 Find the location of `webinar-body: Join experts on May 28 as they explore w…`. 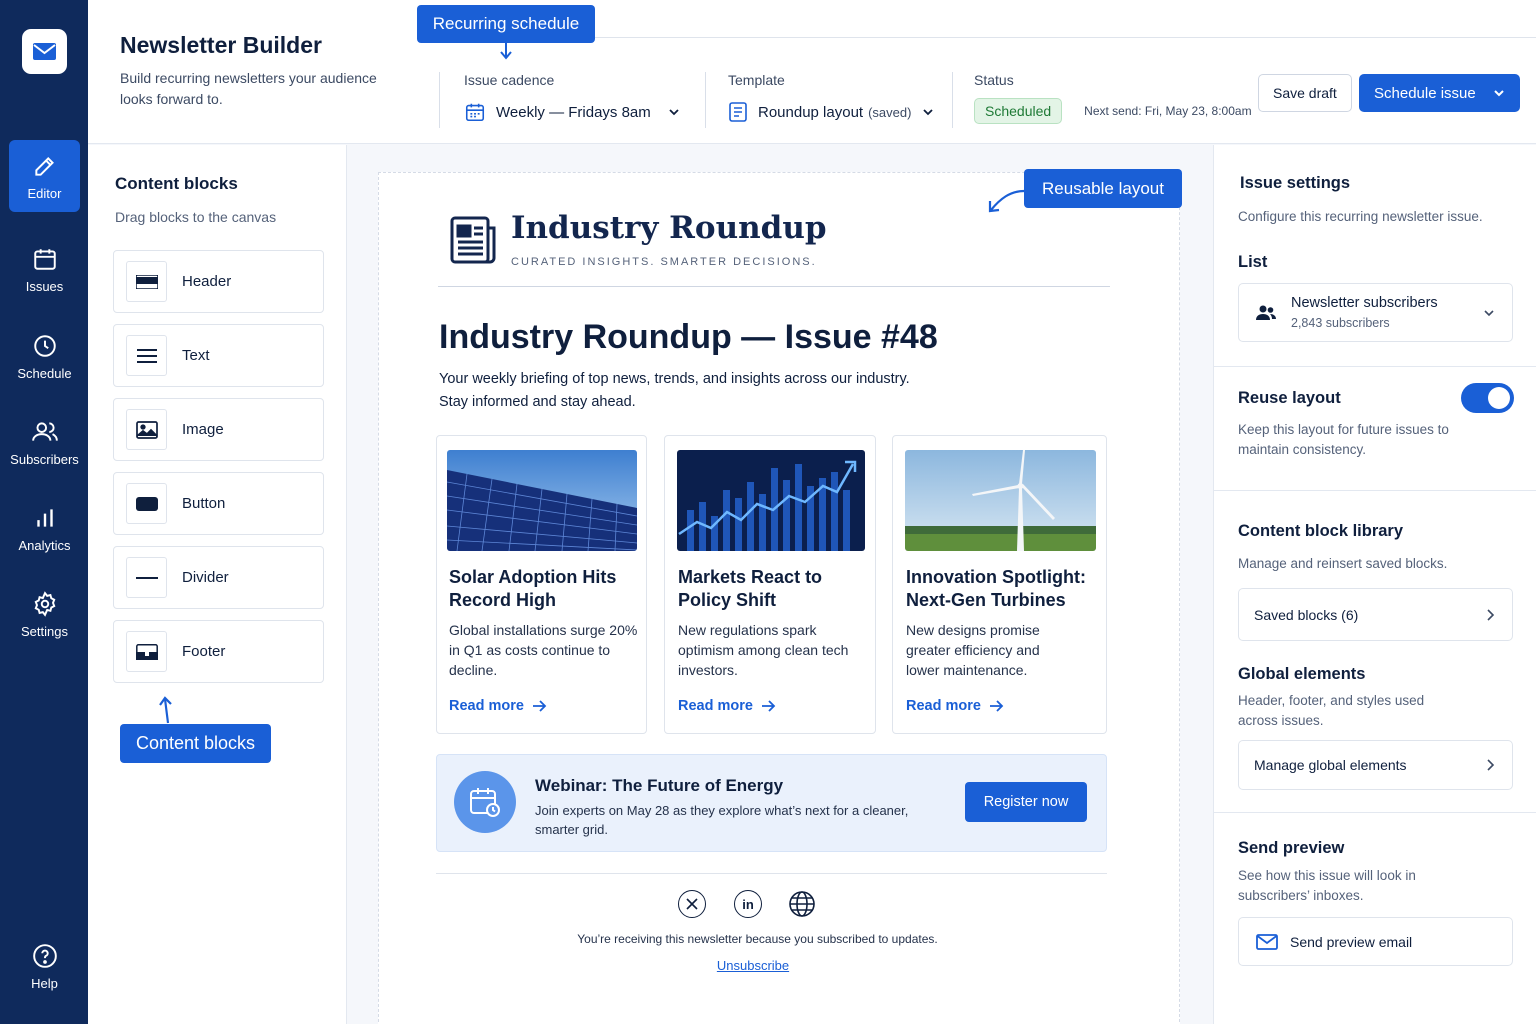

webinar-body: Join experts on May 28 as they explore w… is located at coordinates (722, 820).